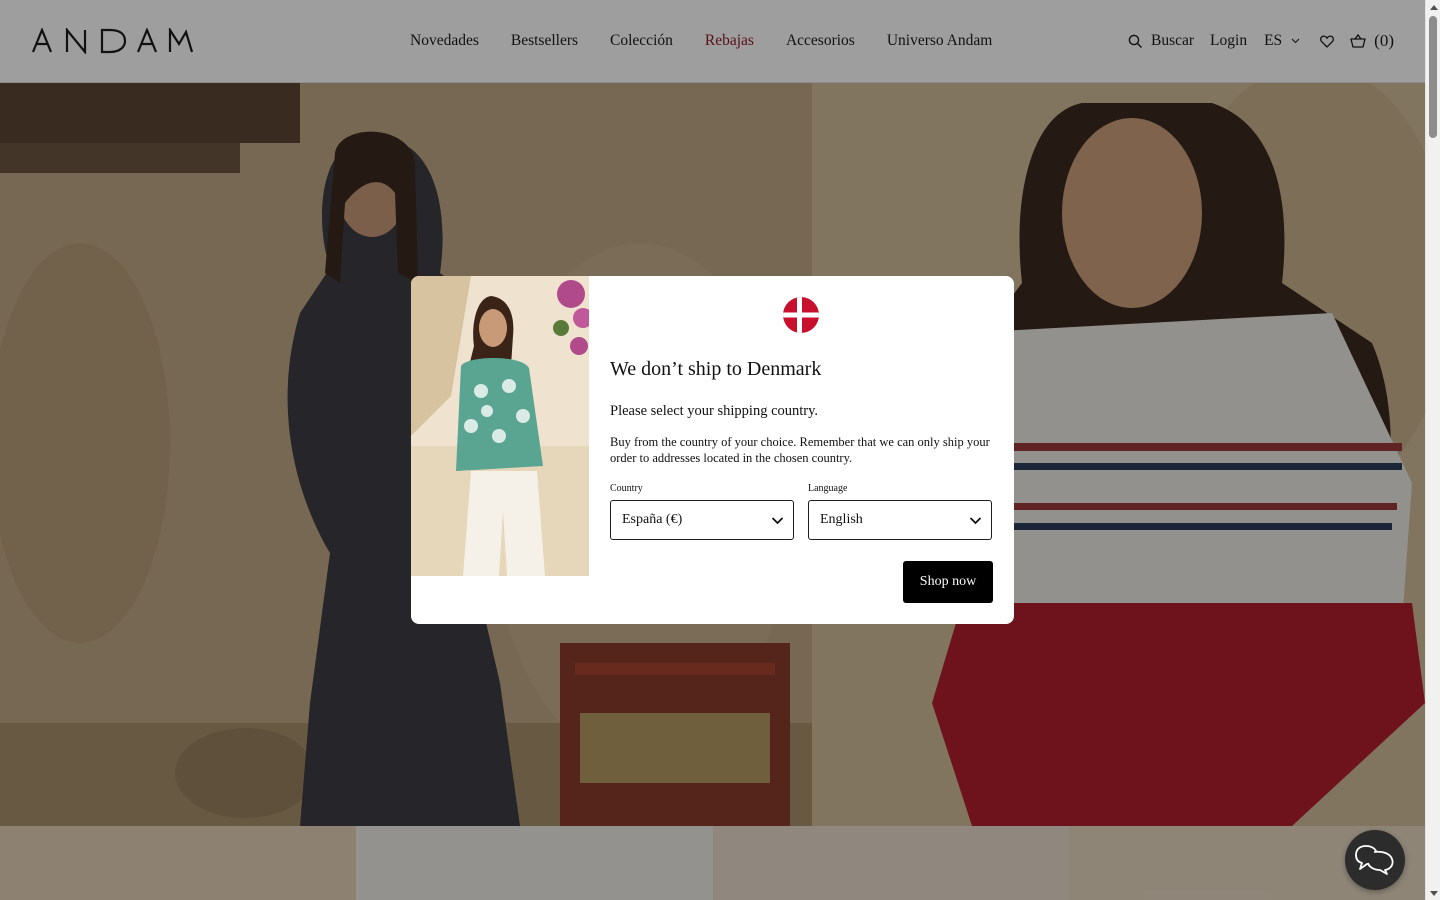  What do you see at coordinates (702, 520) in the screenshot?
I see `country-select: España (€)` at bounding box center [702, 520].